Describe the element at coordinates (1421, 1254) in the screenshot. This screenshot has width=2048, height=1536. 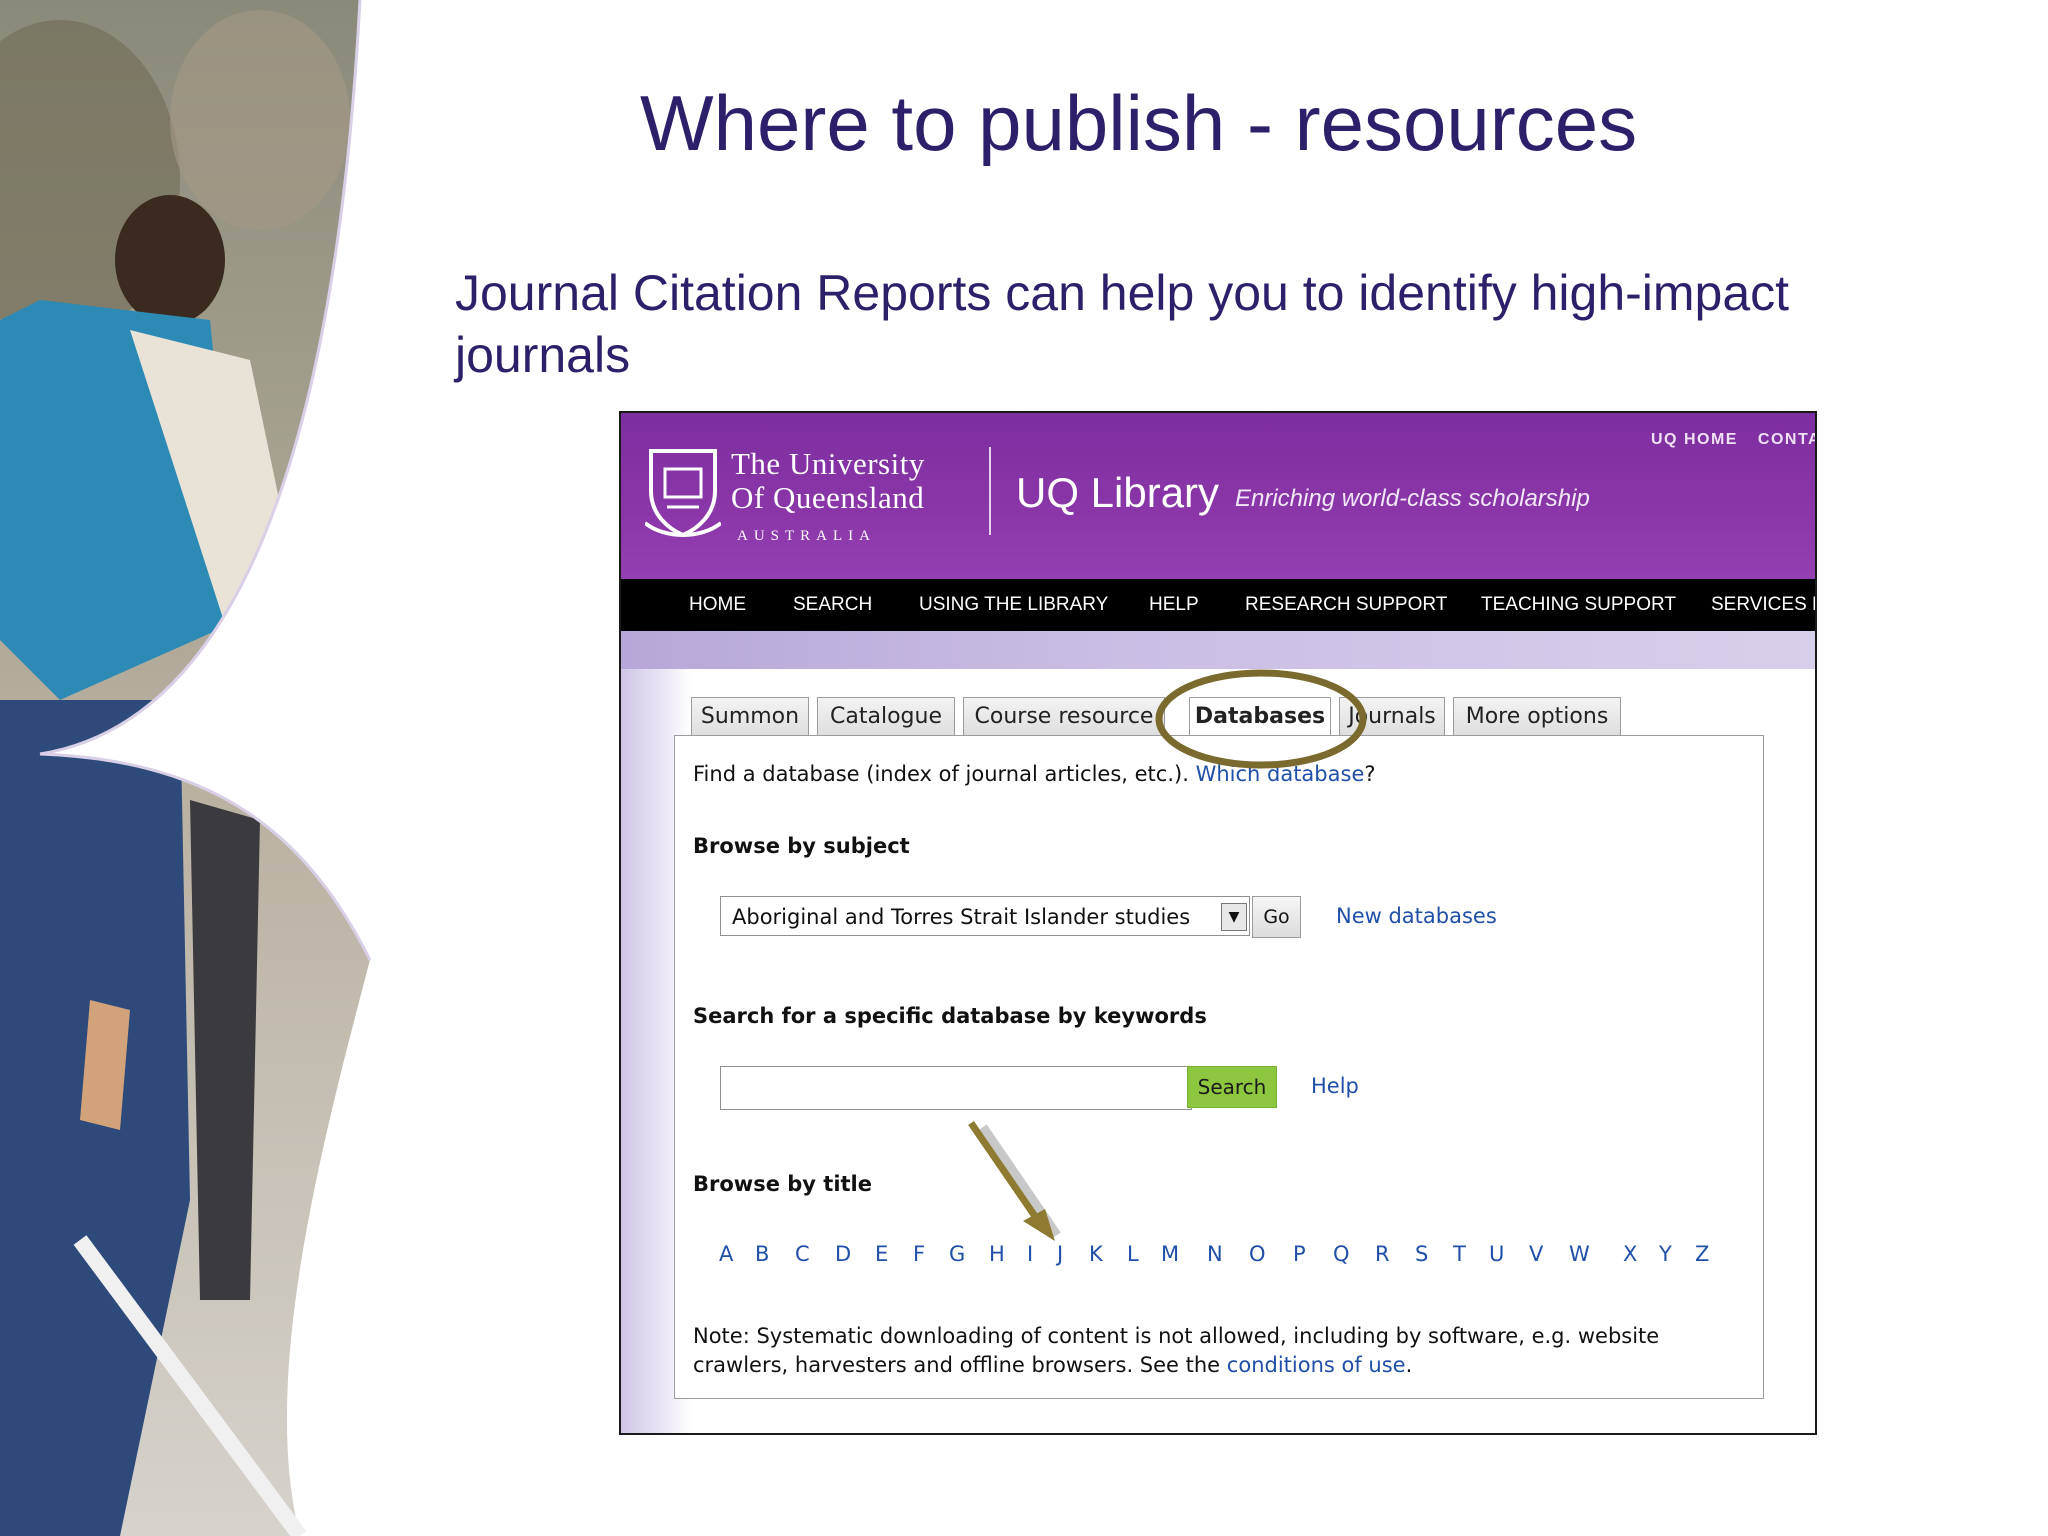
I see `letter-link-s: S` at that location.